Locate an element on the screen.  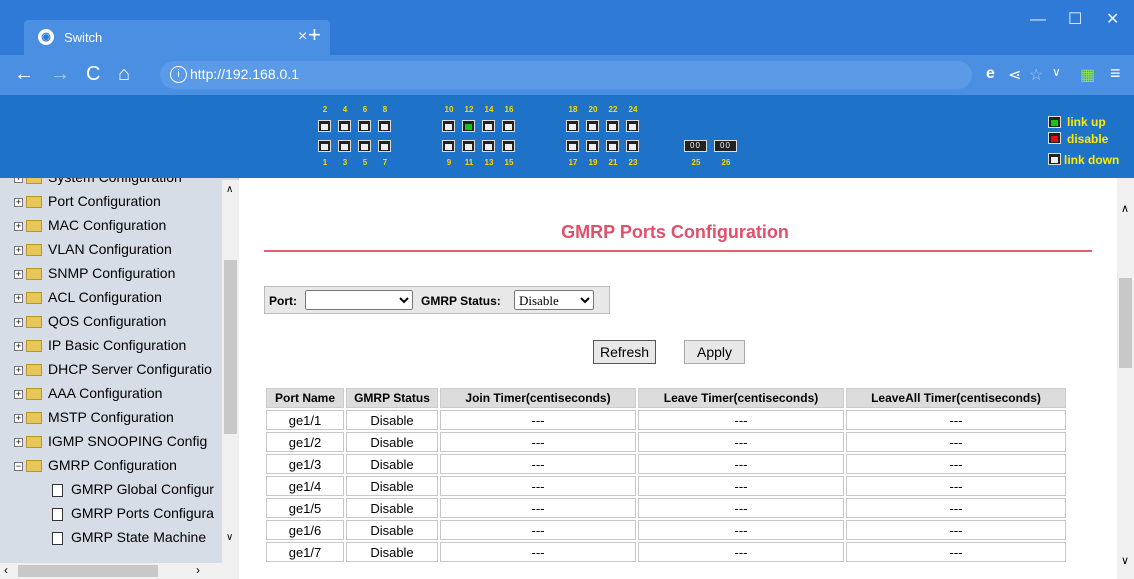
share-icon: ⋖ is located at coordinates (1014, 75).